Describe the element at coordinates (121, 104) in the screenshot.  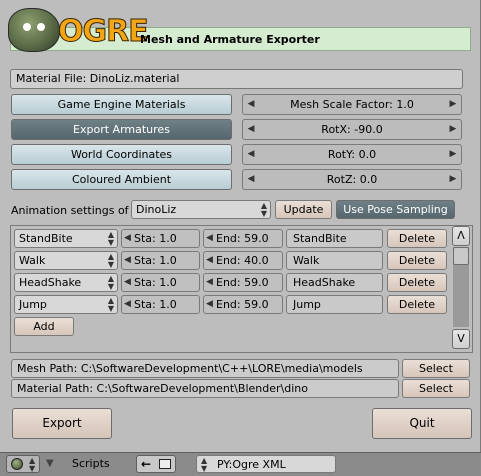
I see `game-engine-materials-toggle: Game Engine Materials` at that location.